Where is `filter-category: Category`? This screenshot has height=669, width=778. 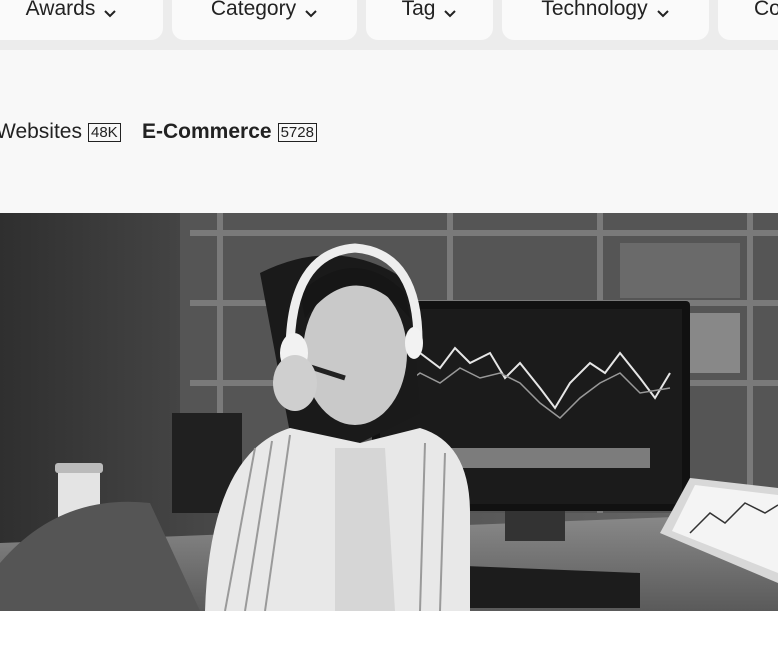 filter-category: Category is located at coordinates (264, 20).